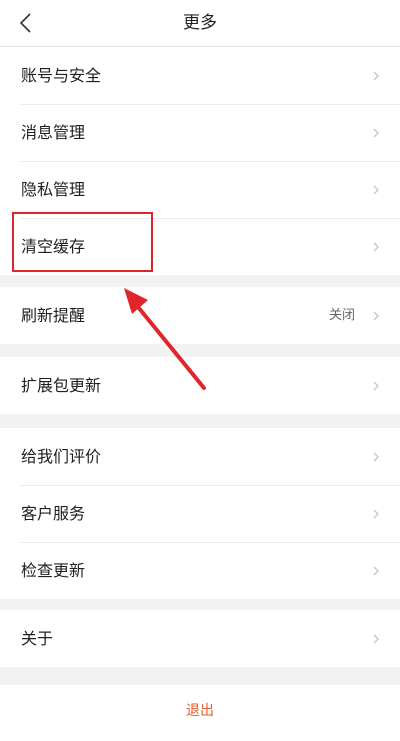 Image resolution: width=400 pixels, height=741 pixels. I want to click on customer-service-item: 客户服务, so click(200, 513).